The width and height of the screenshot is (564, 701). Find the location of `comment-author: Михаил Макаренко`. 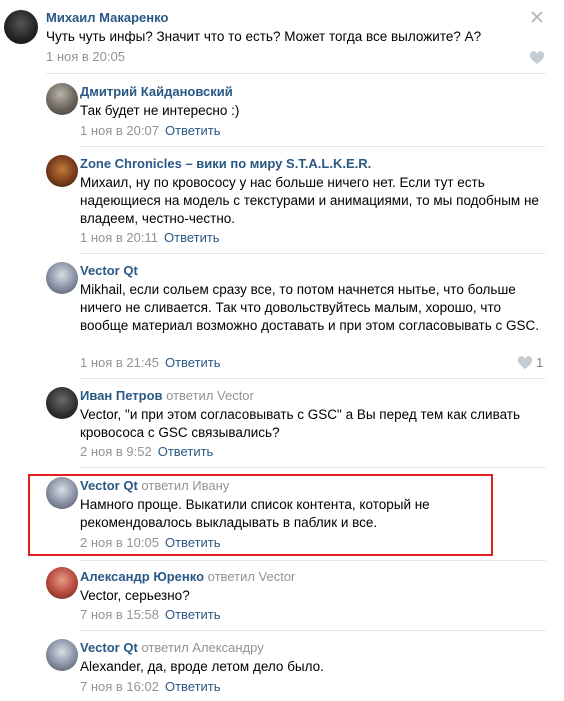

comment-author: Михаил Макаренко is located at coordinates (107, 17).